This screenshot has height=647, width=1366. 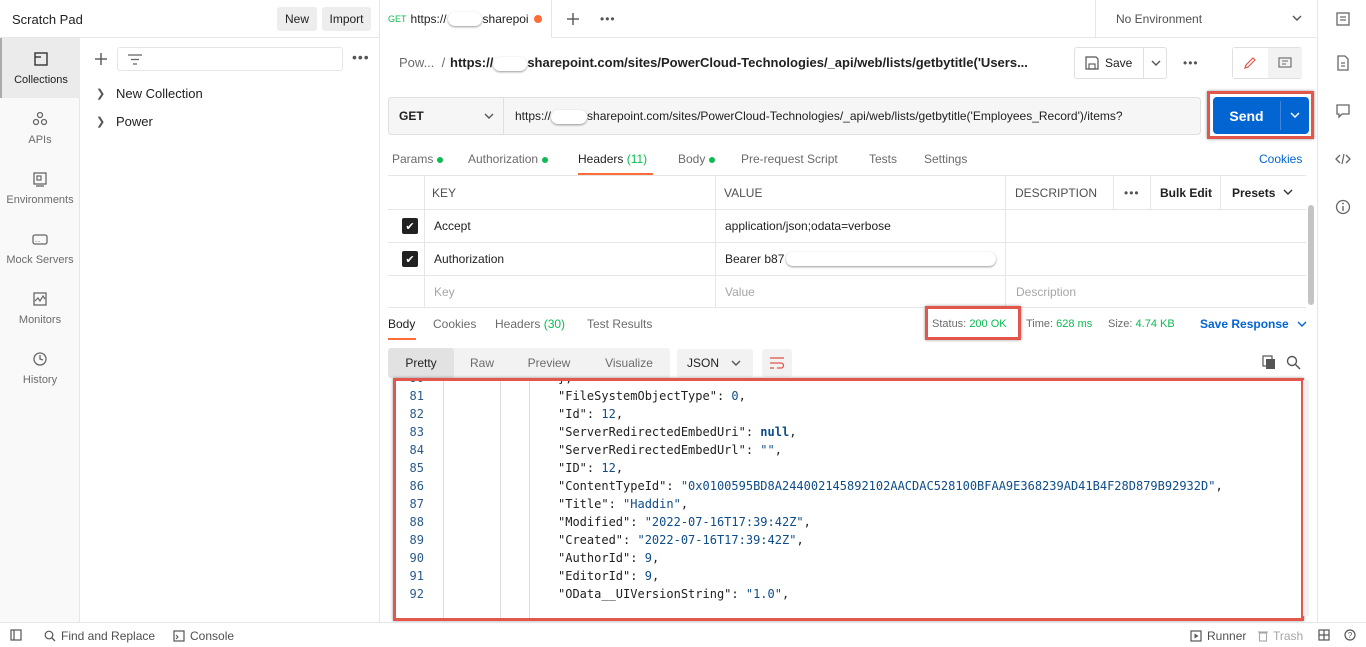 I want to click on comments-icon, so click(x=1343, y=111).